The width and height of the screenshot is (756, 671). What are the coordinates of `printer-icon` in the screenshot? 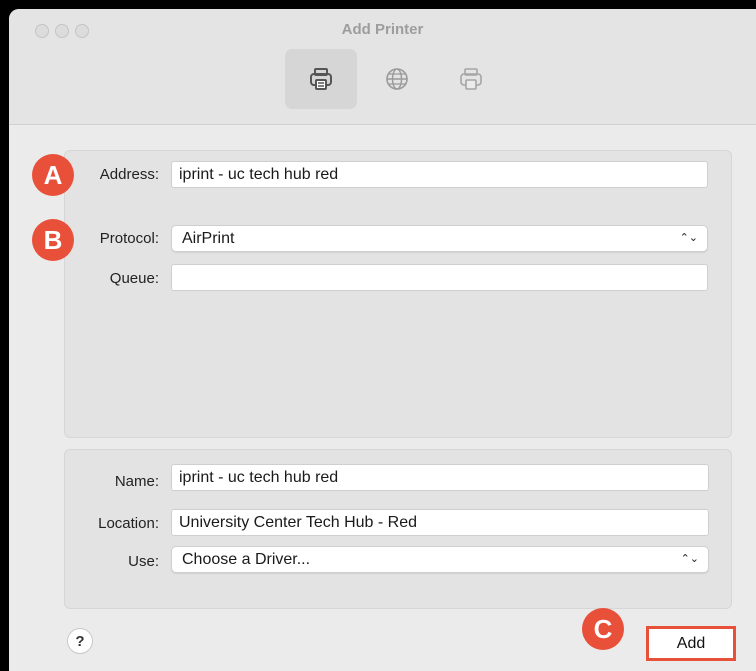 It's located at (321, 79).